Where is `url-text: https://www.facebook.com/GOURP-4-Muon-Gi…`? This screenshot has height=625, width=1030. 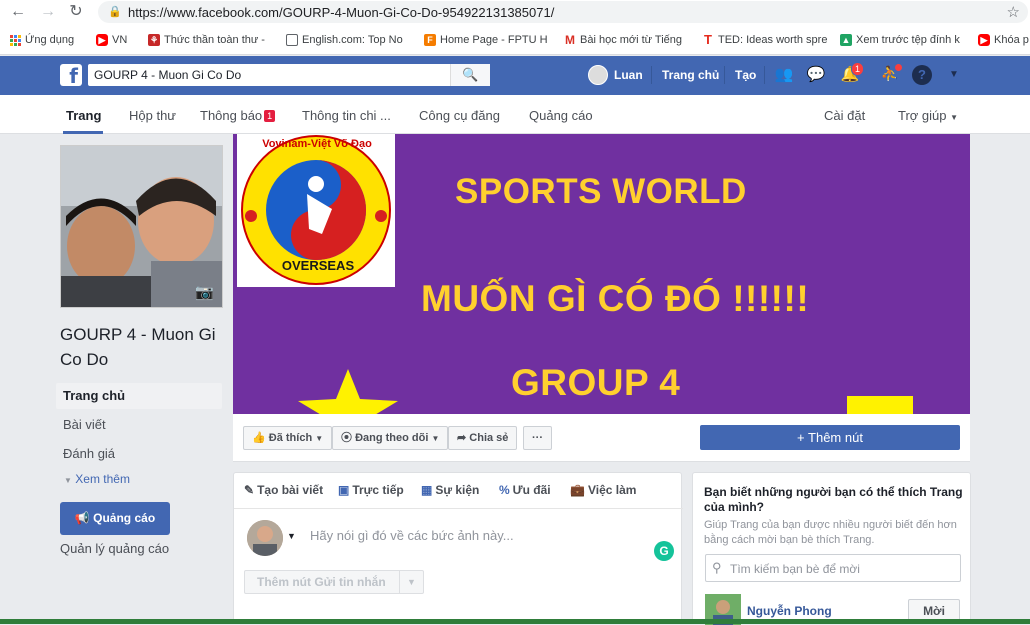 url-text: https://www.facebook.com/GOURP-4-Muon-Gi… is located at coordinates (341, 12).